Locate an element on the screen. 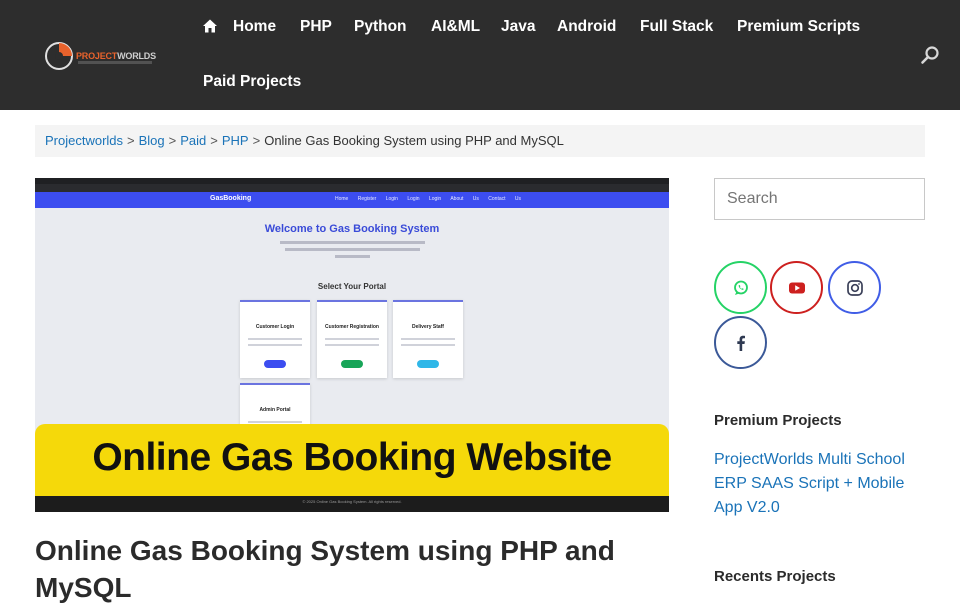 The image size is (960, 606). instagram-button is located at coordinates (854, 287).